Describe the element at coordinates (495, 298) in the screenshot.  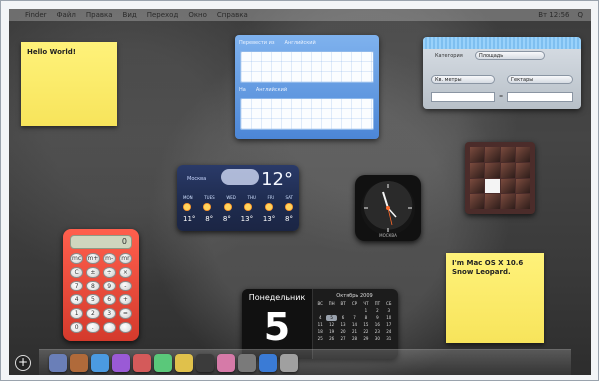
I see `sticky-note-snow-leopard: I'm Mac OS X 10.6 Snow Leopard.` at that location.